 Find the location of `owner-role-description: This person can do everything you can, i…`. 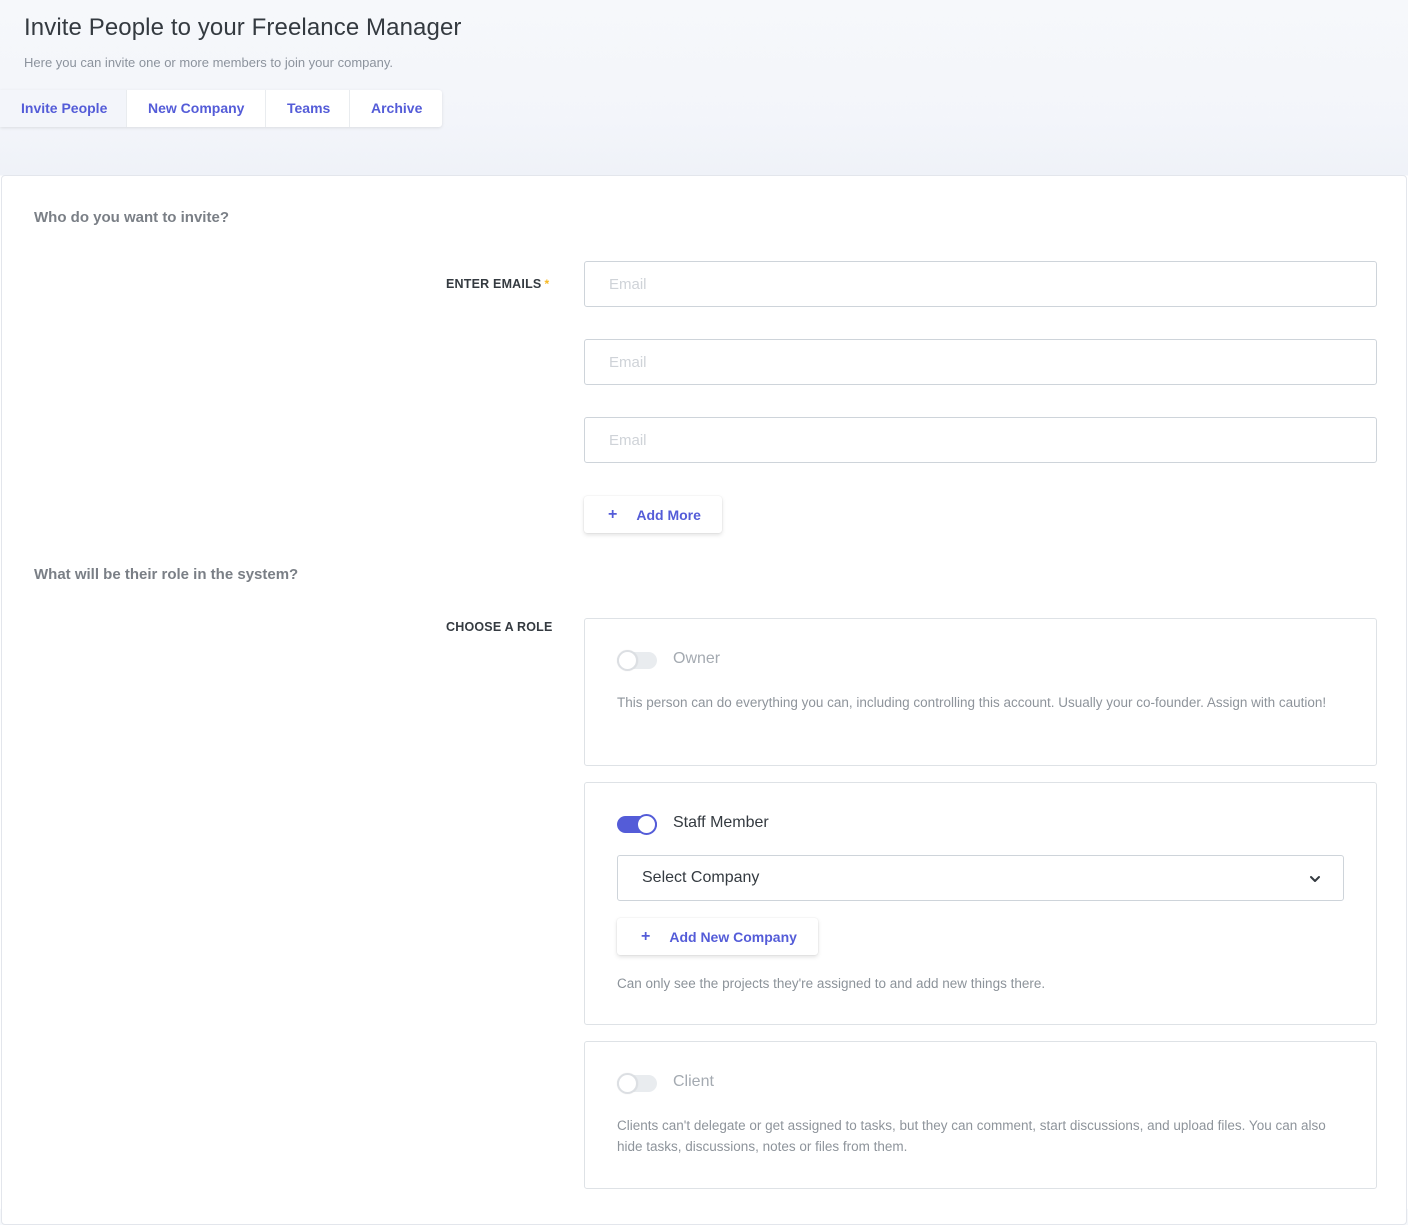

owner-role-description: This person can do everything you can, i… is located at coordinates (972, 702).